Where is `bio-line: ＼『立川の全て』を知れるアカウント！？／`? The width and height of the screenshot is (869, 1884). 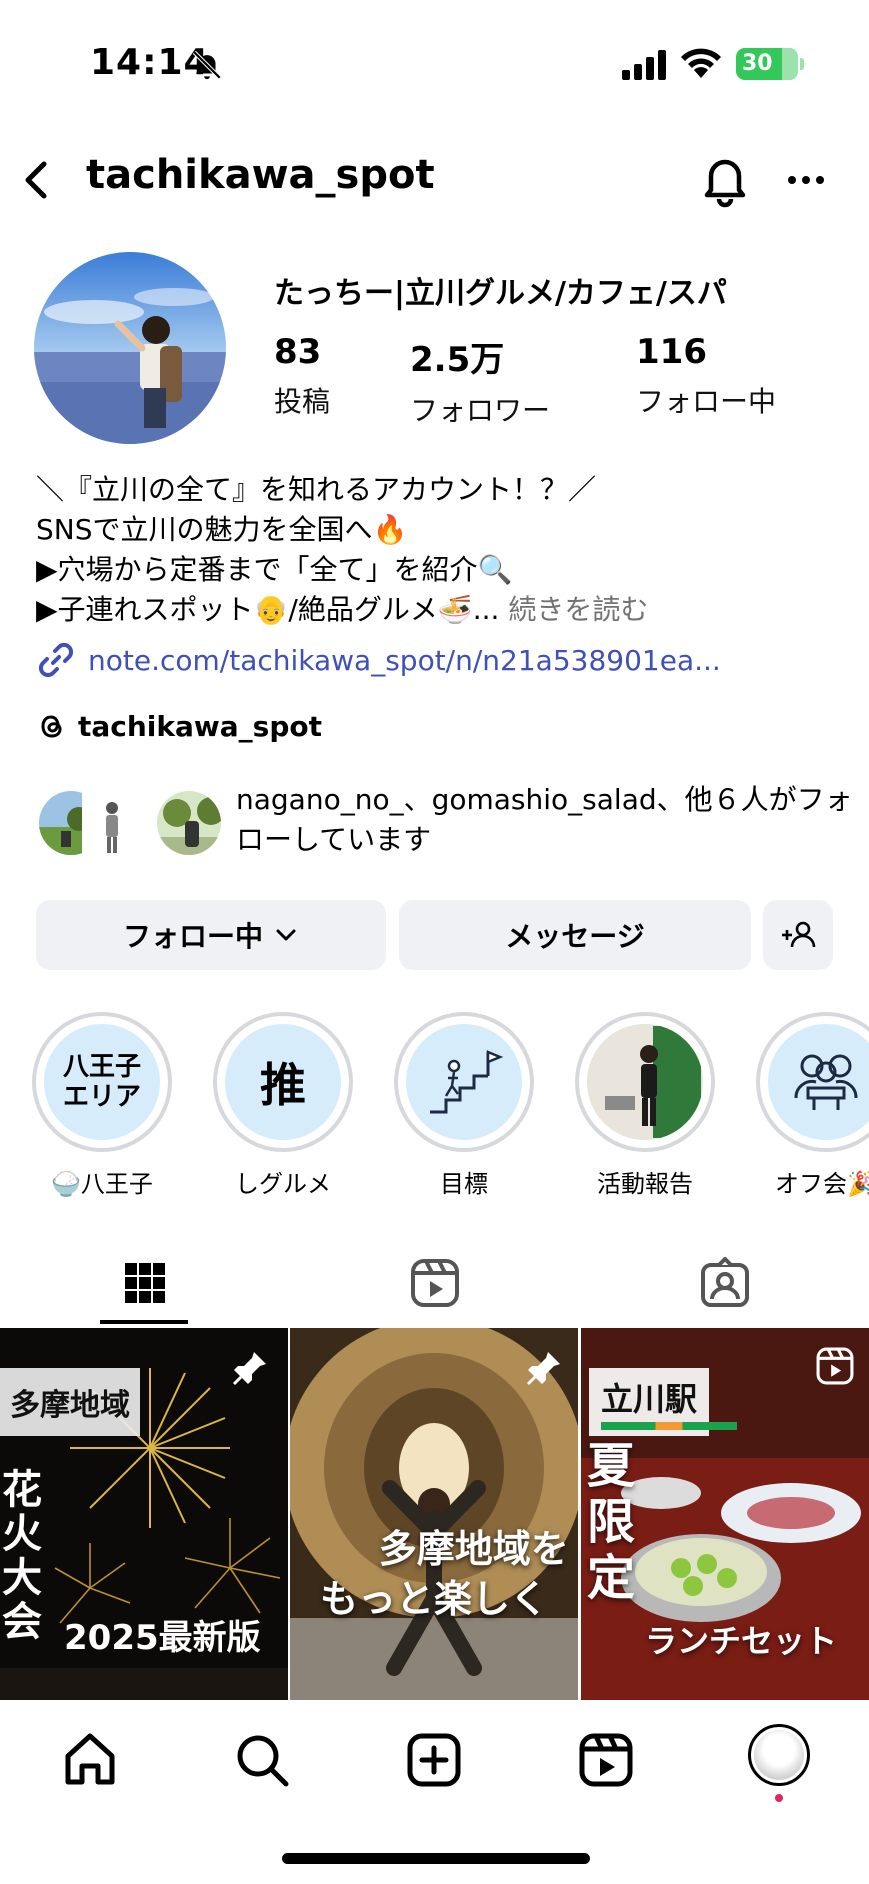
bio-line: ＼『立川の全て』を知れるアカウント！？／ is located at coordinates (316, 489).